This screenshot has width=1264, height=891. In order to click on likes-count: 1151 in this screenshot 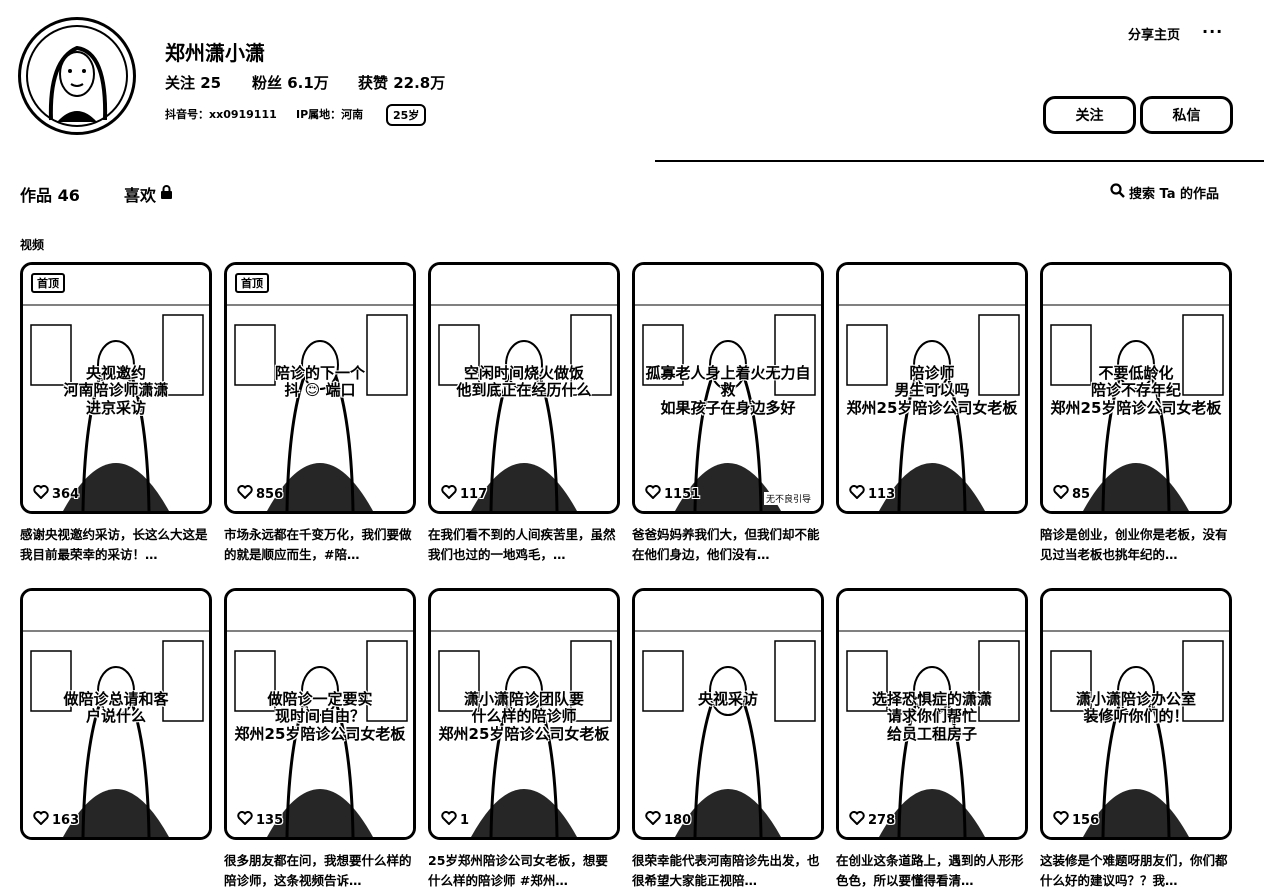, I will do `click(682, 494)`.